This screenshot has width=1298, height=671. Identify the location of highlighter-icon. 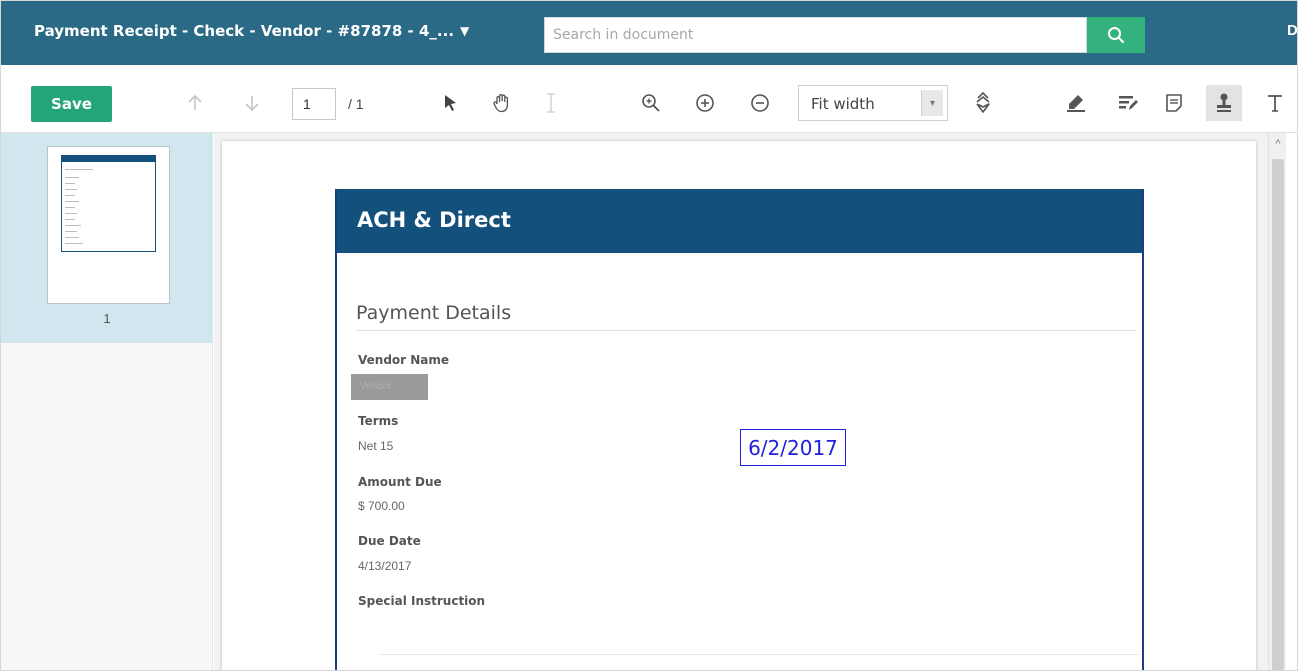
(1076, 103).